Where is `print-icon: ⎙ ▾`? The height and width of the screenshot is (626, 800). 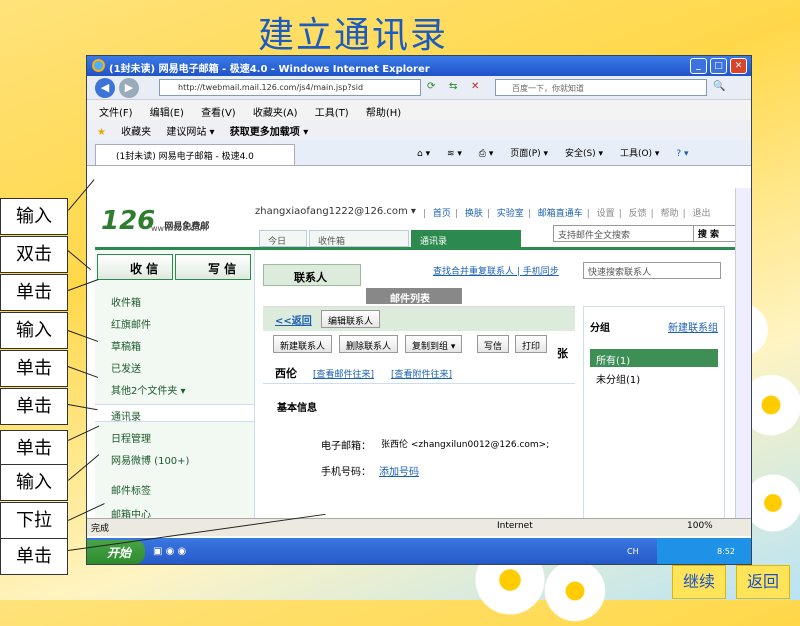
print-icon: ⎙ ▾ is located at coordinates (486, 154).